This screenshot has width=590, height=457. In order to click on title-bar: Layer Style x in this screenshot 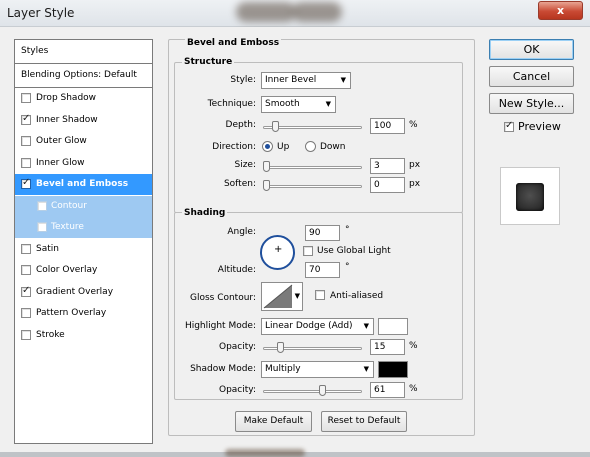, I will do `click(295, 13)`.